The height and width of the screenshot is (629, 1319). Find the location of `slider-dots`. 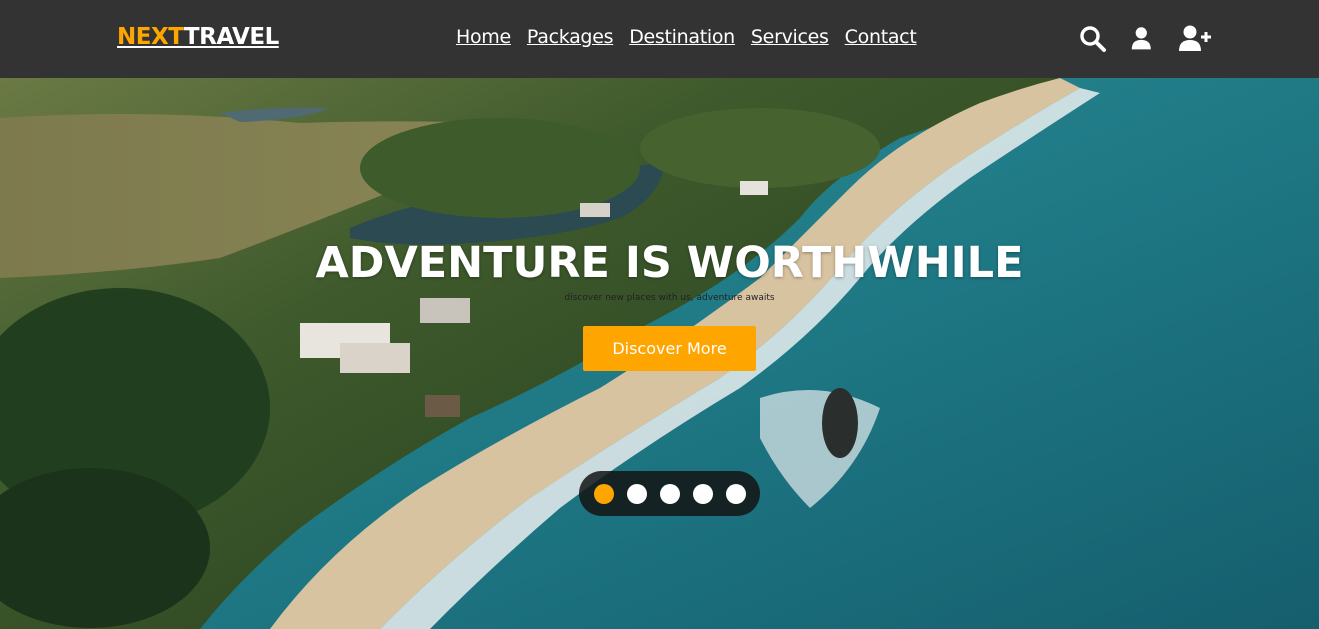

slider-dots is located at coordinates (669, 493).